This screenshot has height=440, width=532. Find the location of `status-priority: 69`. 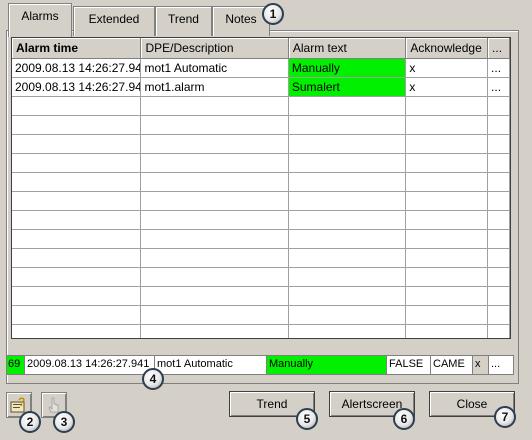

status-priority: 69 is located at coordinates (16, 365).